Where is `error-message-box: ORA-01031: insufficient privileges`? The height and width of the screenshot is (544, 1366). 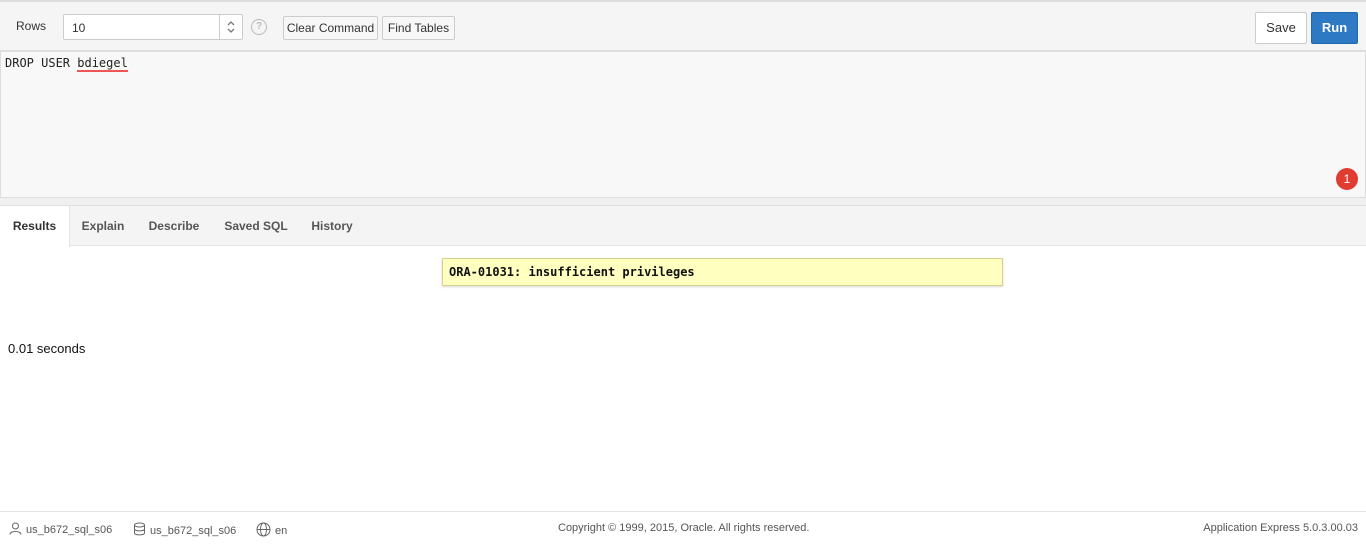 error-message-box: ORA-01031: insufficient privileges is located at coordinates (722, 272).